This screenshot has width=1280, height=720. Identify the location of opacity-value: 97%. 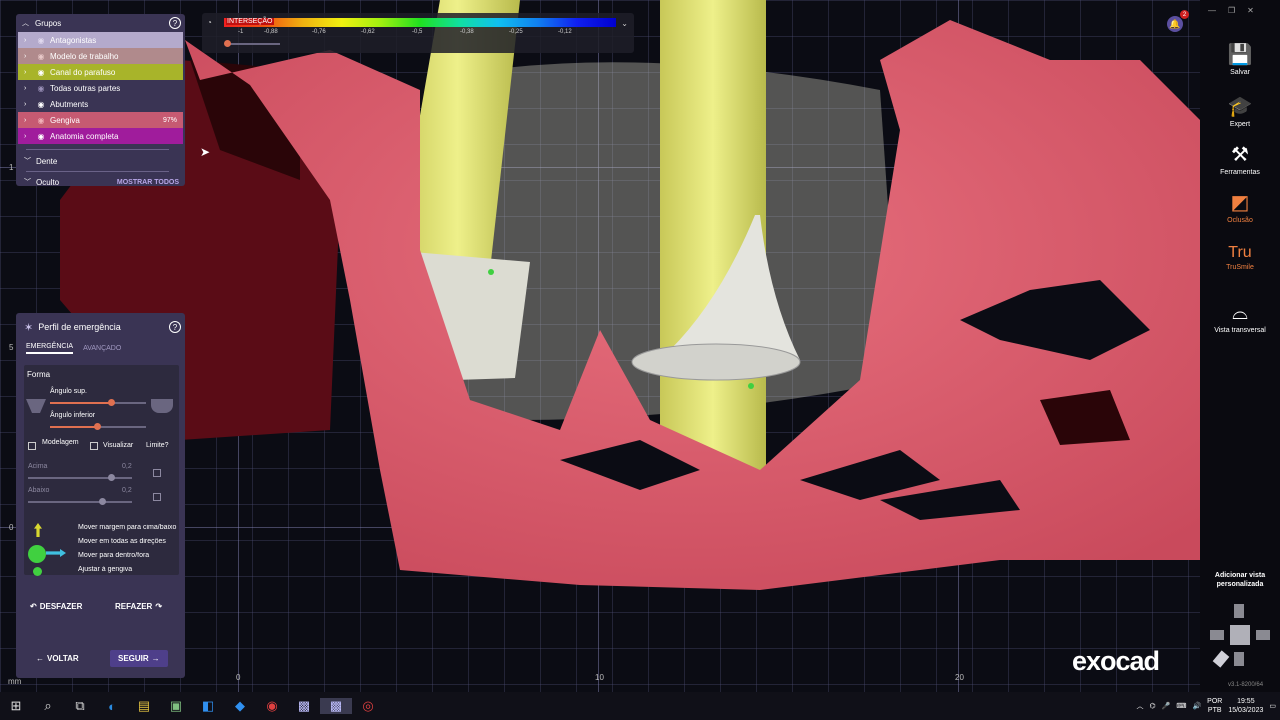
(170, 120).